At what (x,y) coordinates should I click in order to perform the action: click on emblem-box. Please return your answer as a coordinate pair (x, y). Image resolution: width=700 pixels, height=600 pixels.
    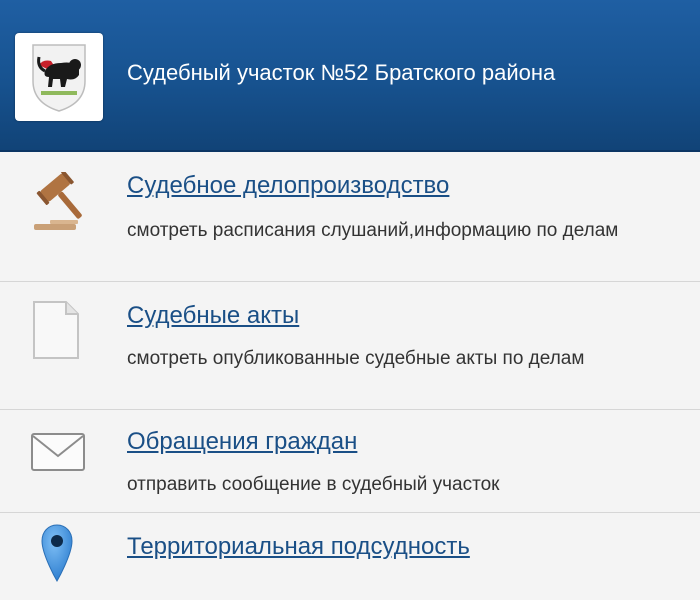
    Looking at the image, I should click on (59, 77).